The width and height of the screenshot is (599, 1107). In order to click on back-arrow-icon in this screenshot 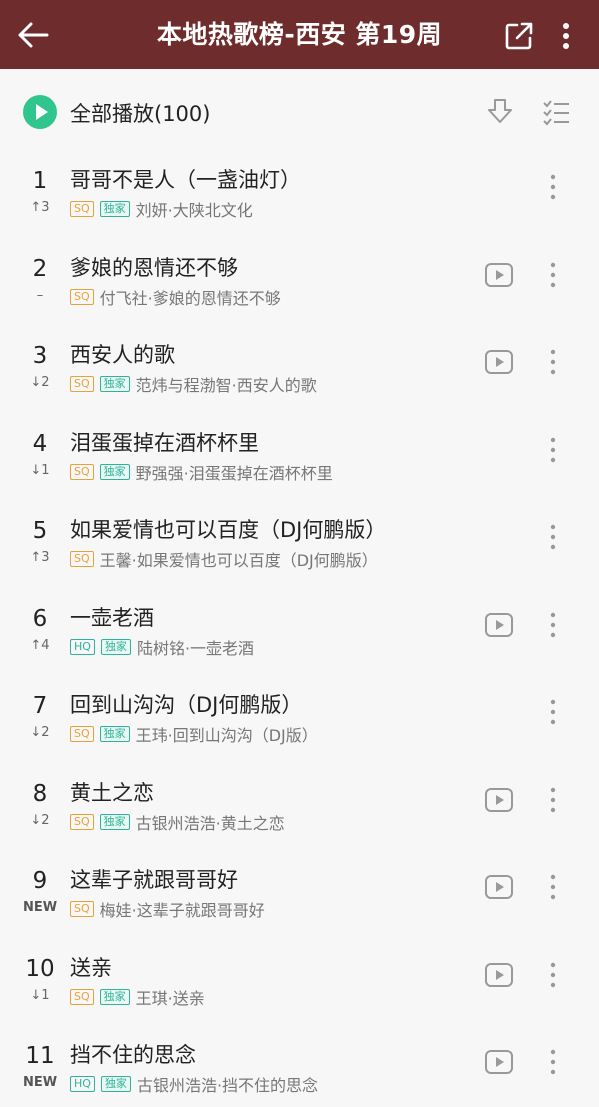, I will do `click(33, 35)`.